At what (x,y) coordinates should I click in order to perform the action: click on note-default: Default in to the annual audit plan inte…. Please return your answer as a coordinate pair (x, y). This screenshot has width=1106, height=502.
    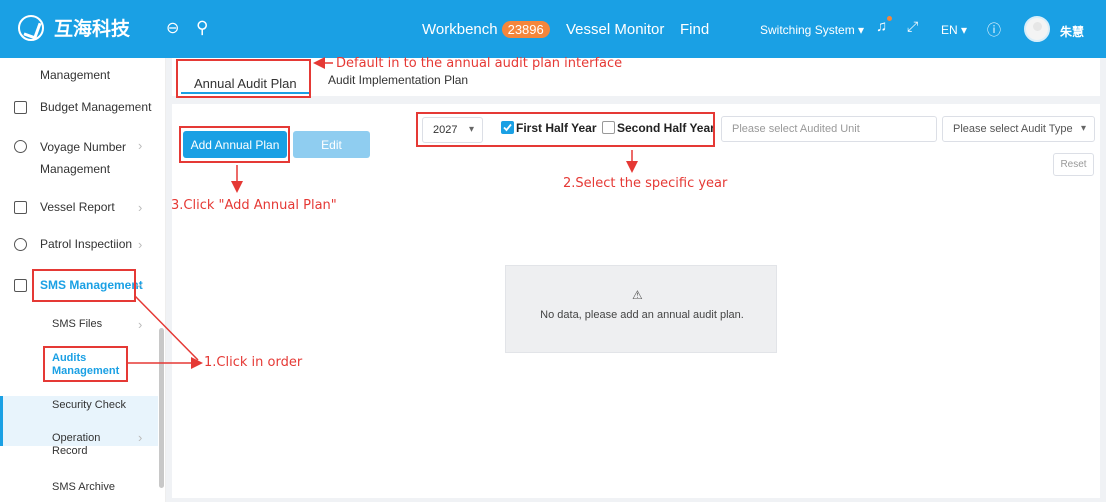
    Looking at the image, I should click on (479, 63).